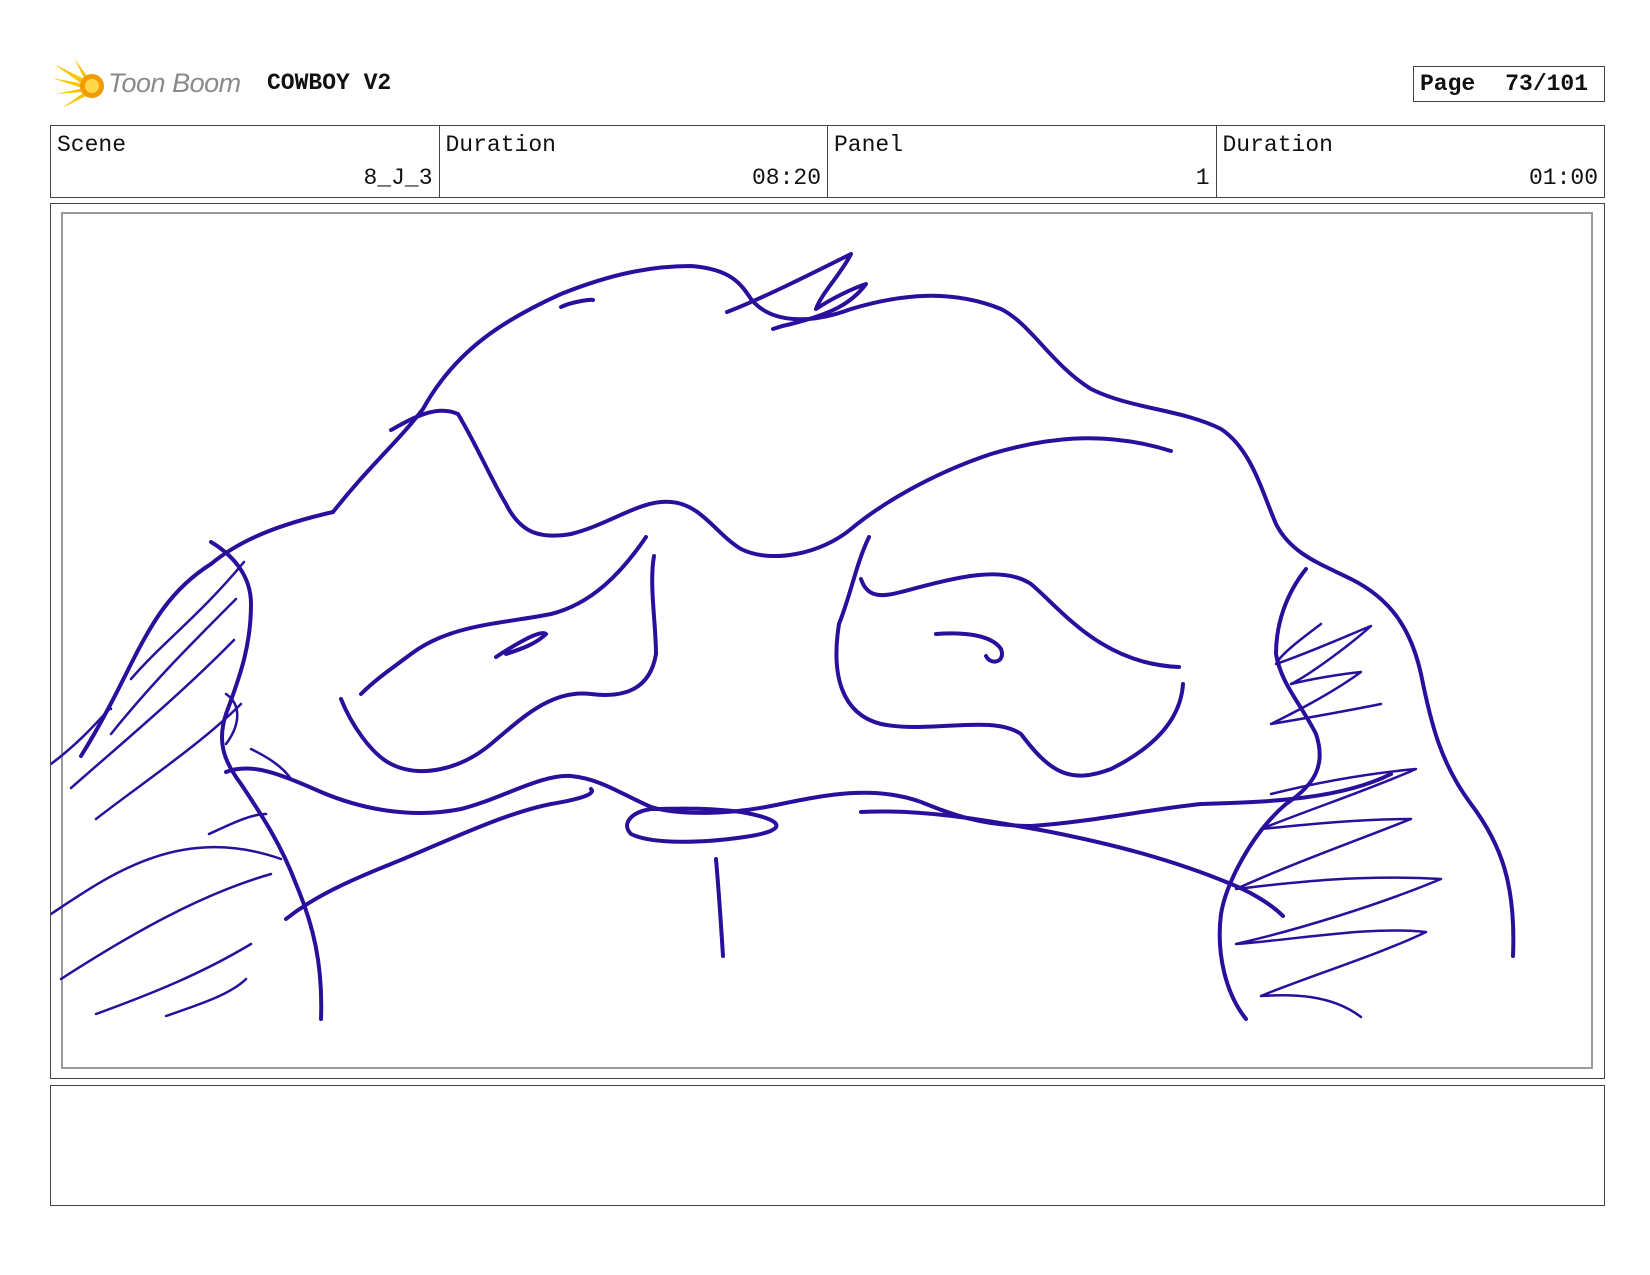  I want to click on project-title: COWBOY V2, so click(329, 83).